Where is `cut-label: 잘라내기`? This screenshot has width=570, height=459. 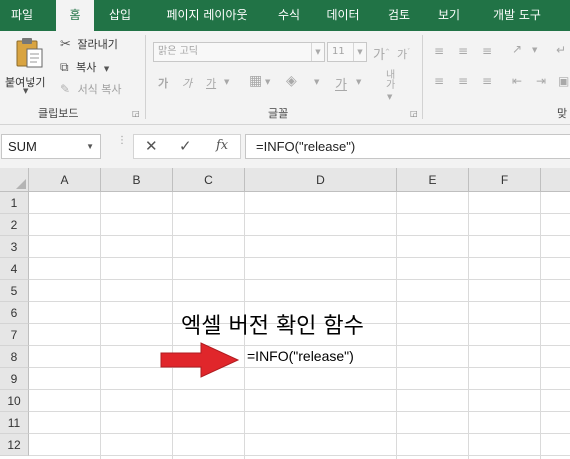
cut-label: 잘라내기 is located at coordinates (97, 44).